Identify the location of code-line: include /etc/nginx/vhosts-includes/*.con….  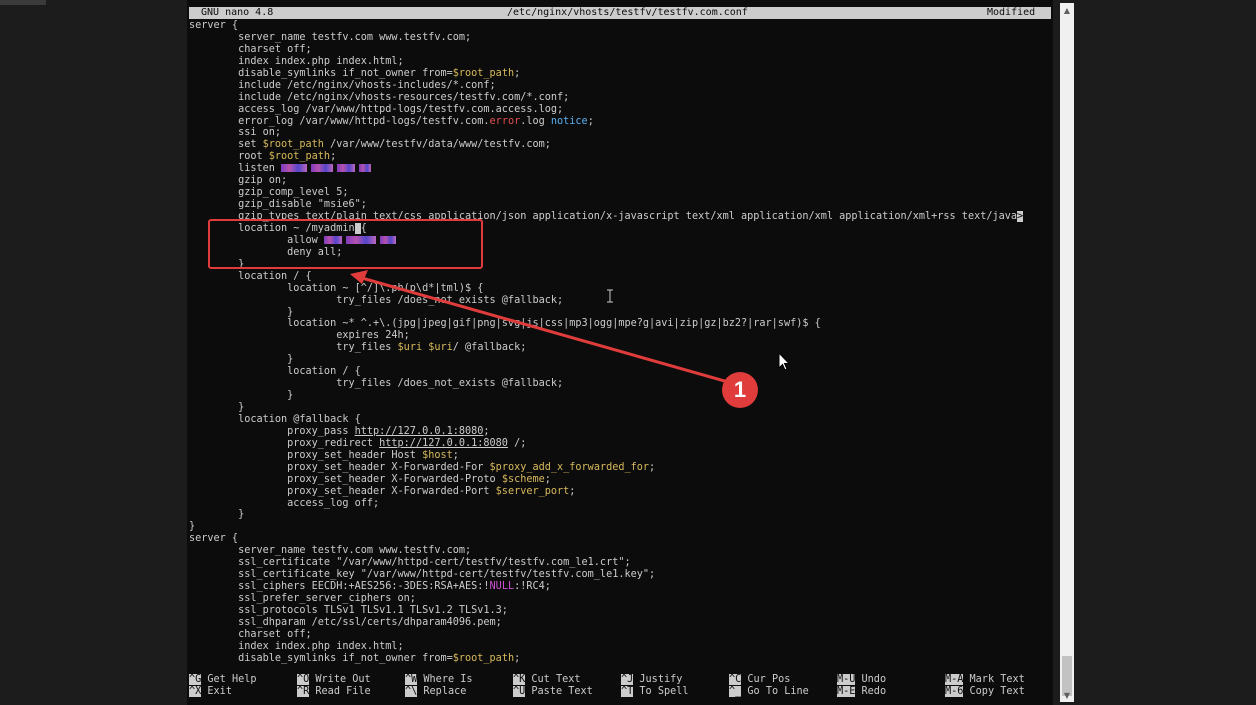
(620, 86).